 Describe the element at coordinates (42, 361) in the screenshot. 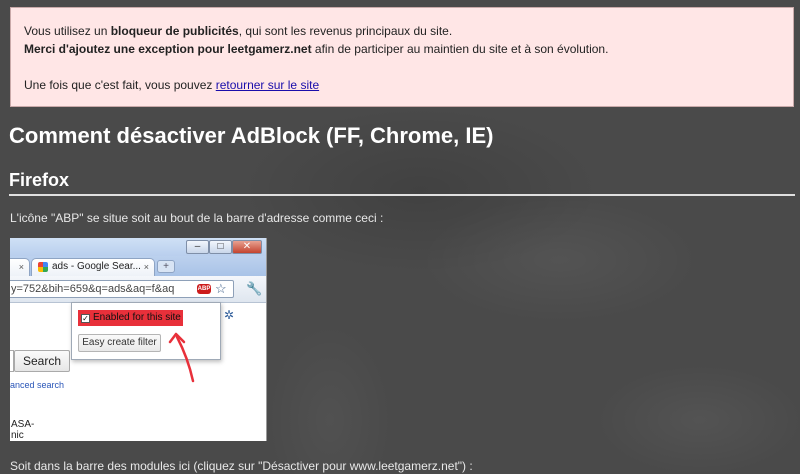

I see `search-button: Search` at that location.